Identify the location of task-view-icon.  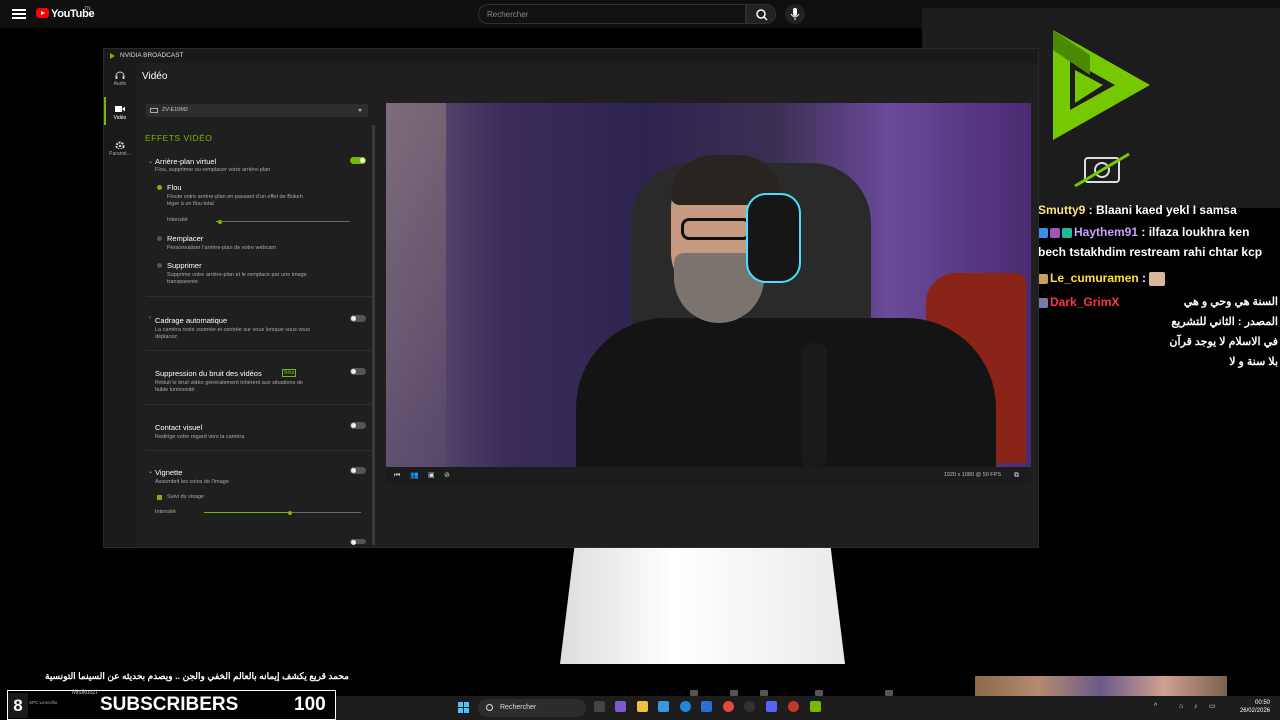
(599, 706).